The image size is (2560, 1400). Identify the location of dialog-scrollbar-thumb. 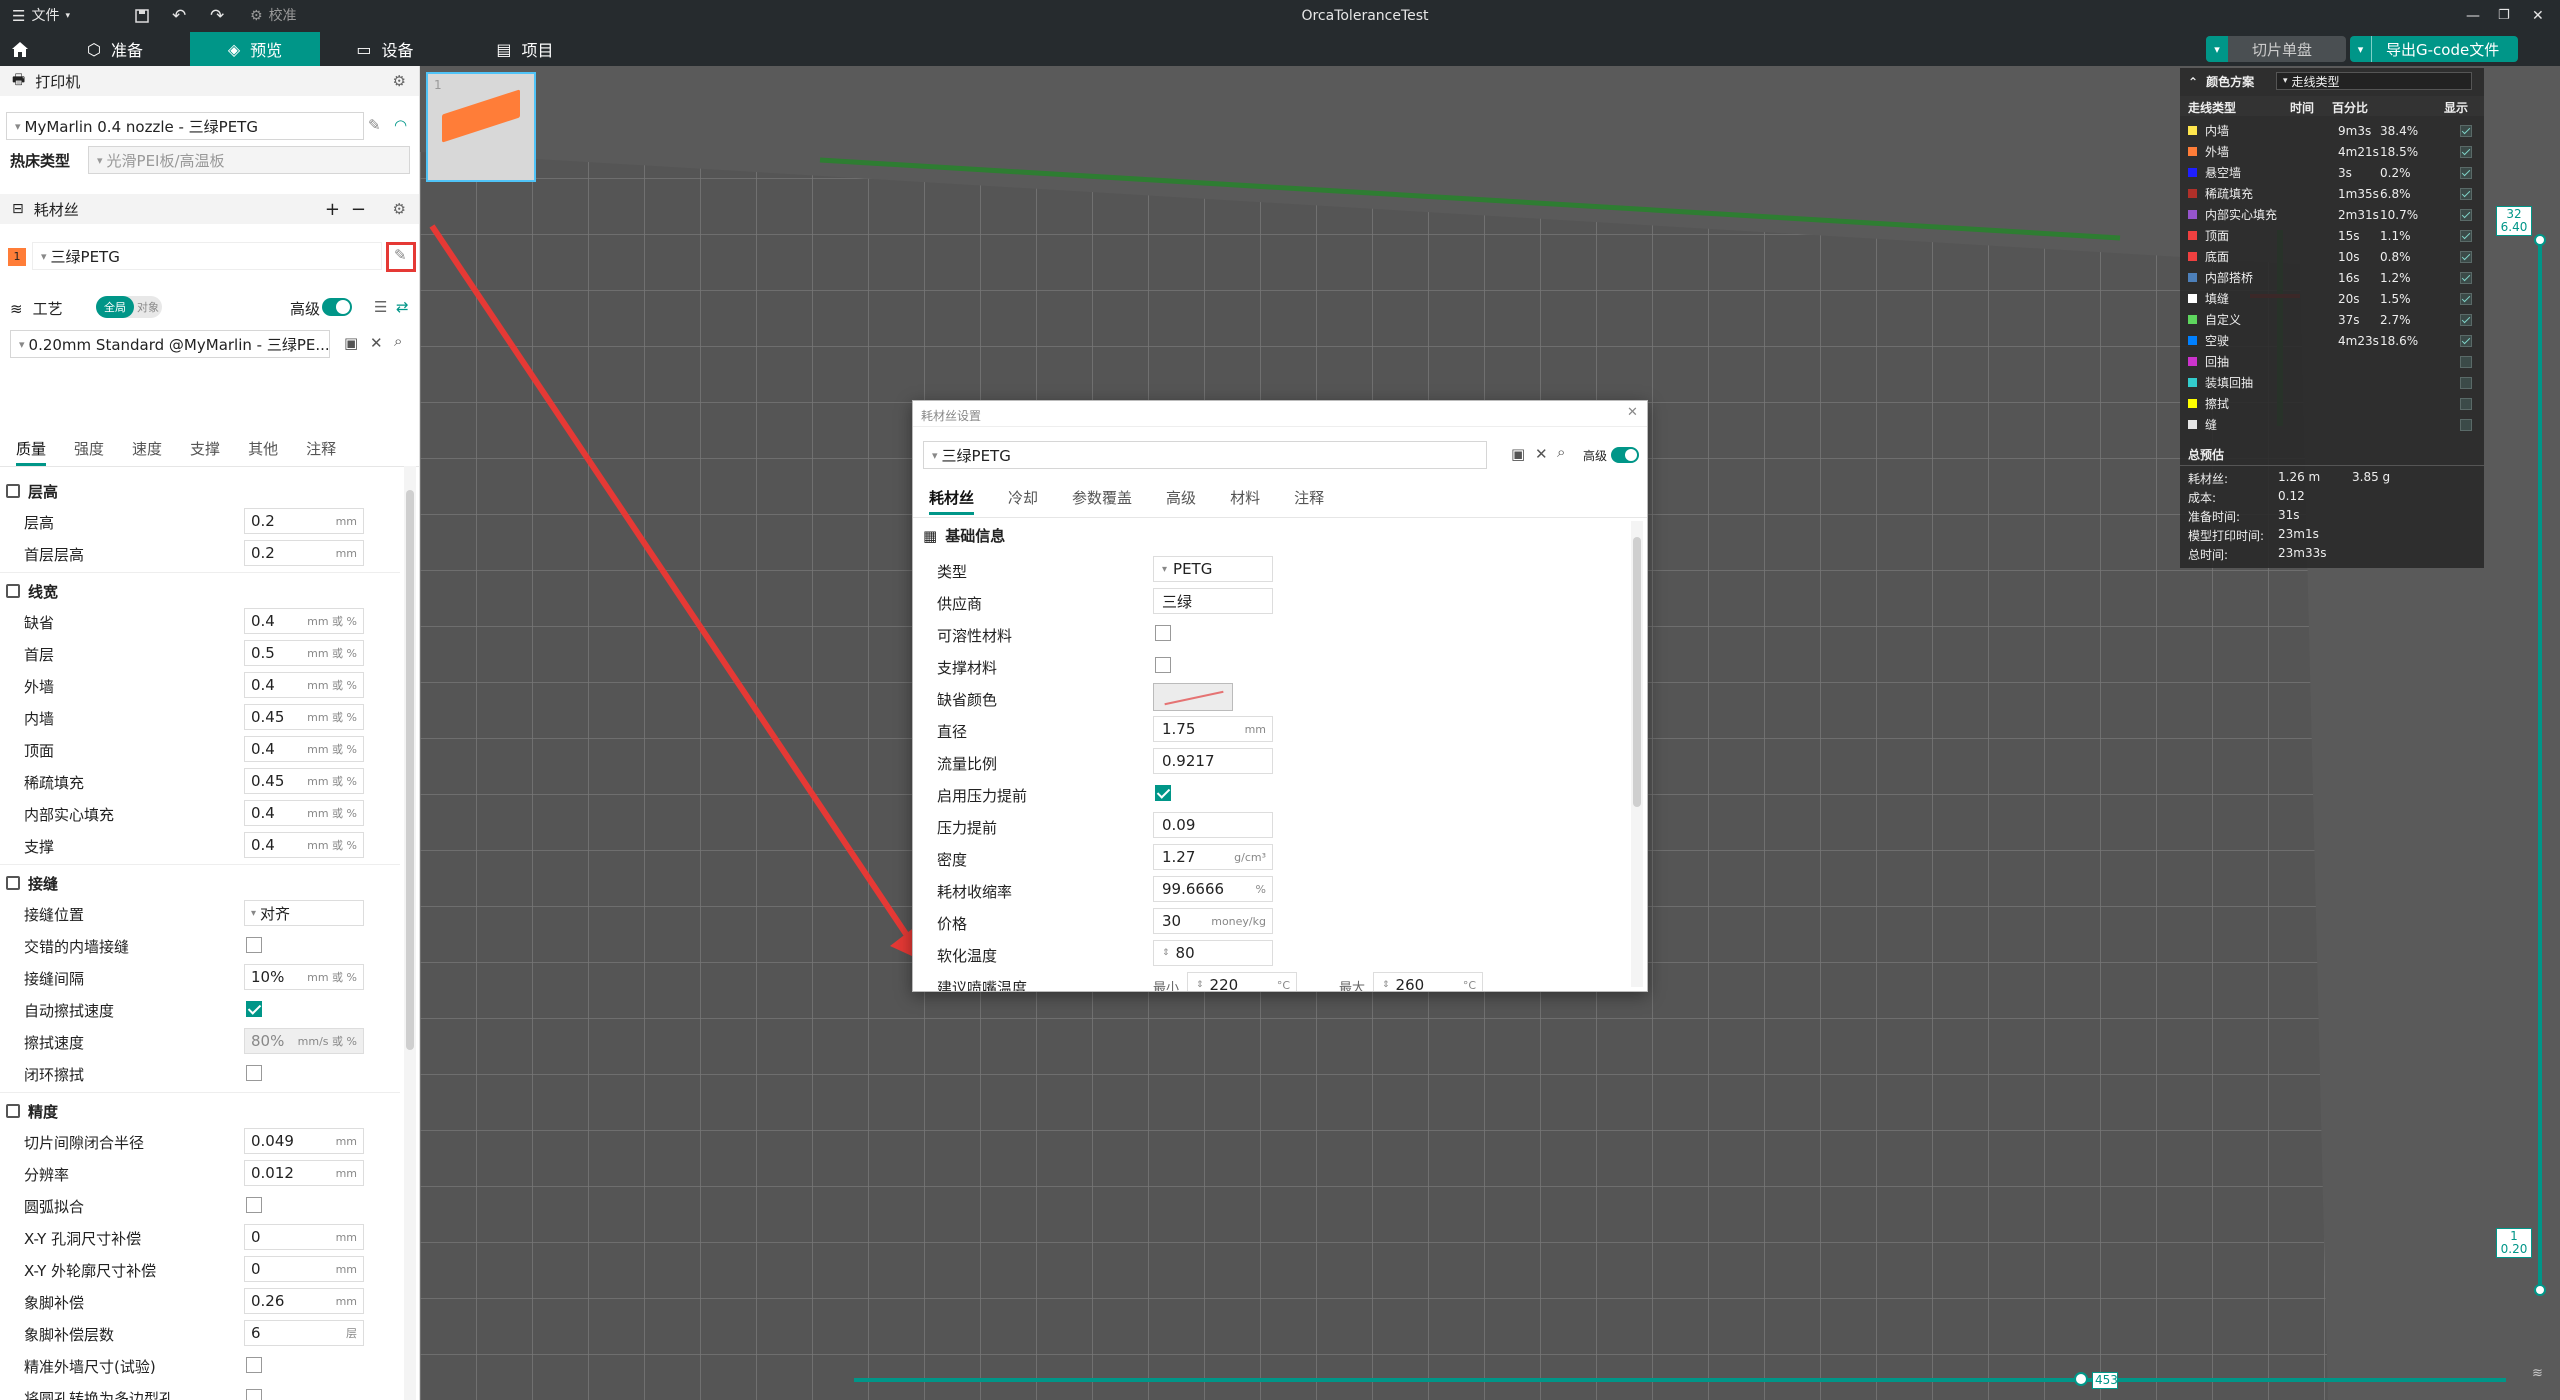
(1637, 672).